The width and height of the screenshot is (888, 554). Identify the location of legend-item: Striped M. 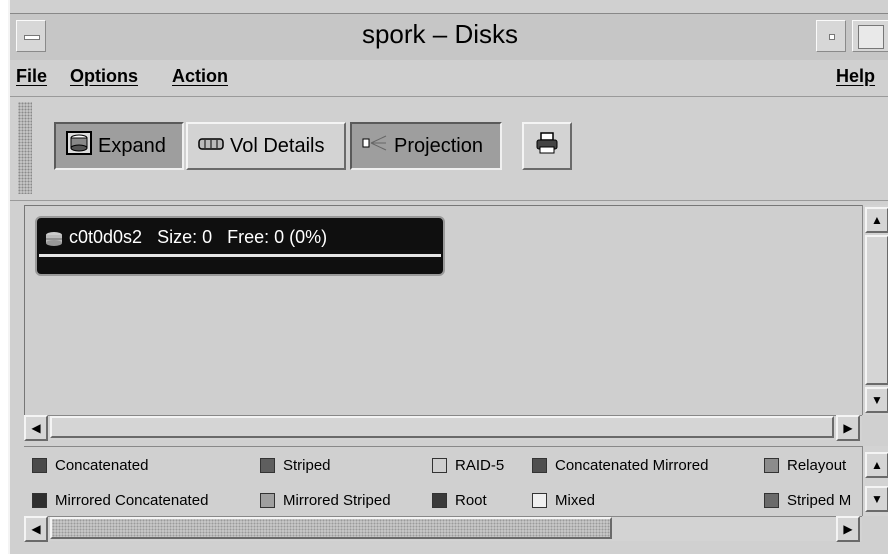
(807, 500).